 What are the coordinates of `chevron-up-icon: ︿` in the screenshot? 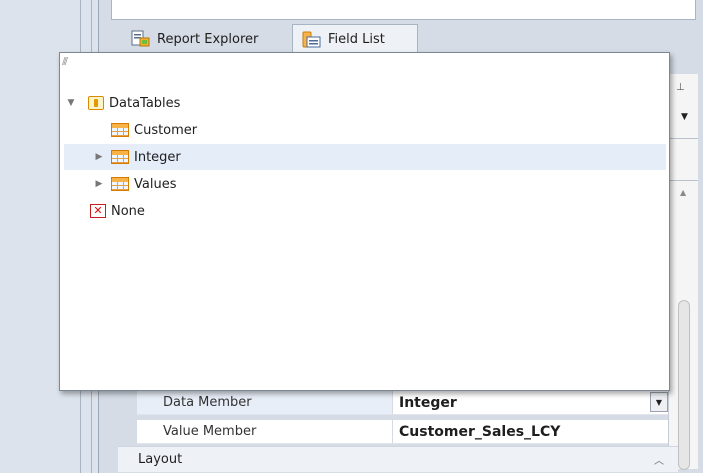 It's located at (659, 459).